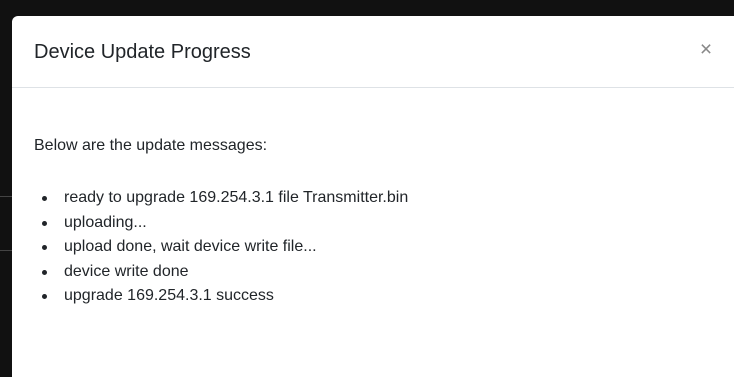 This screenshot has height=377, width=734. I want to click on list-item: upgrade 169.254.3.1 success, so click(221, 296).